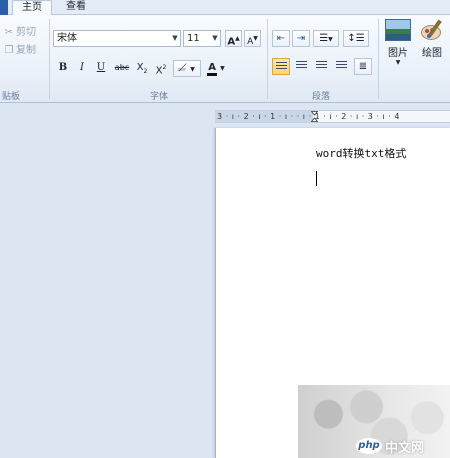 The width and height of the screenshot is (450, 458). I want to click on font-color-label: A, so click(212, 69).